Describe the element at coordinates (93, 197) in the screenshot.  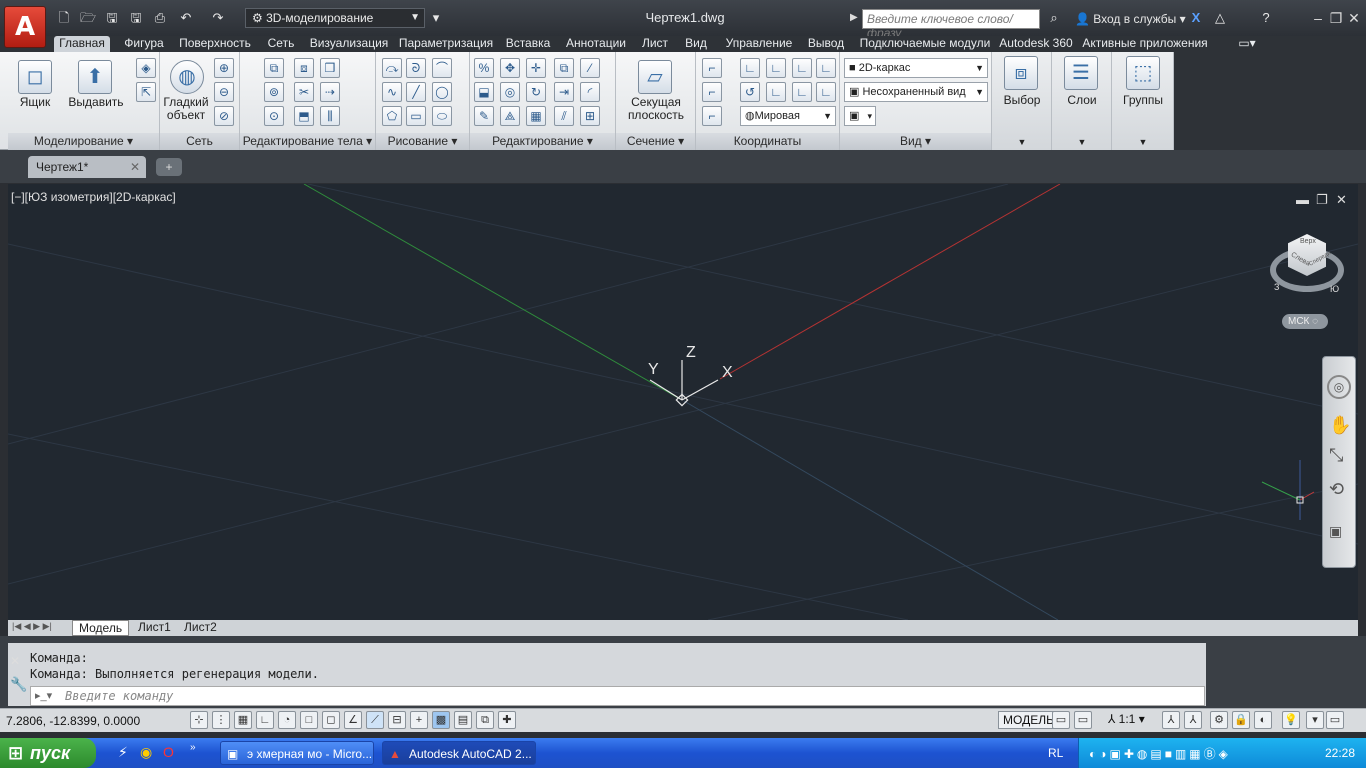
I see `viewport-controls-label: [−][ЮЗ изометрия][2D-каркас]` at that location.